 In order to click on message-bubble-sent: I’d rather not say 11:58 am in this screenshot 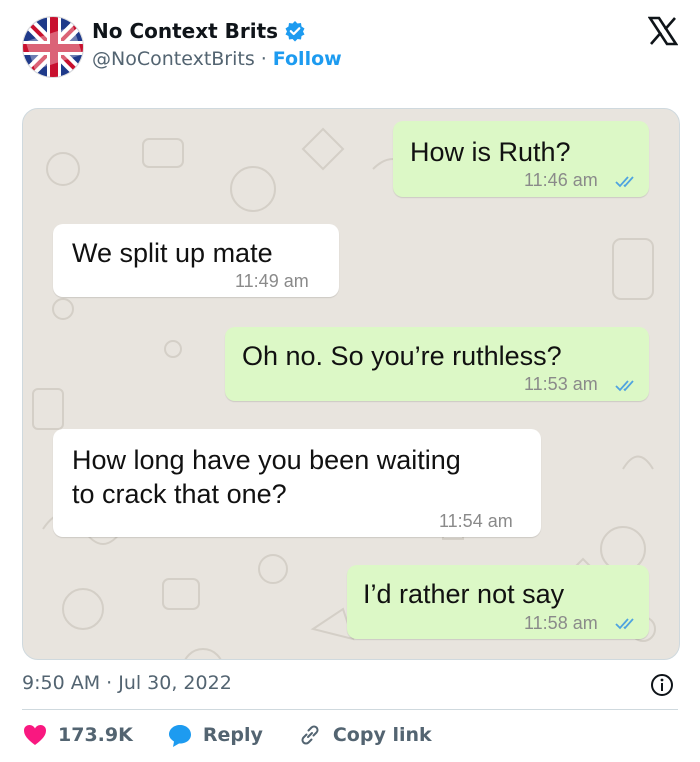, I will do `click(498, 602)`.